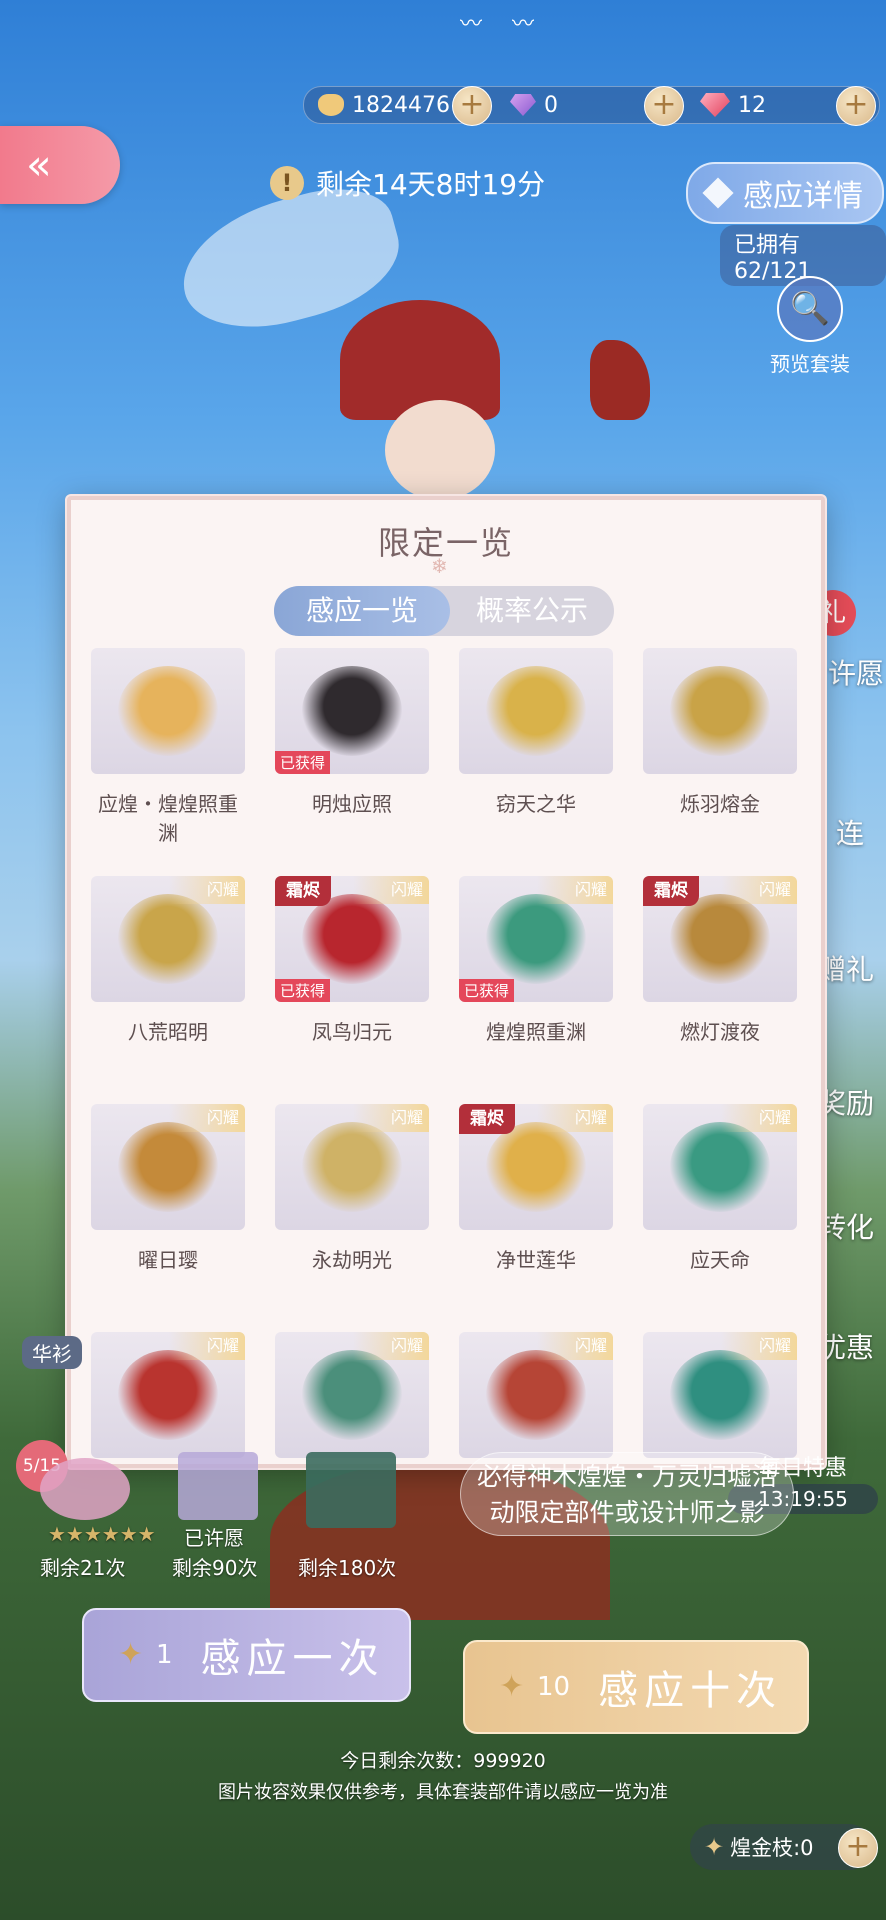  I want to click on add-gold-button: +, so click(472, 106).